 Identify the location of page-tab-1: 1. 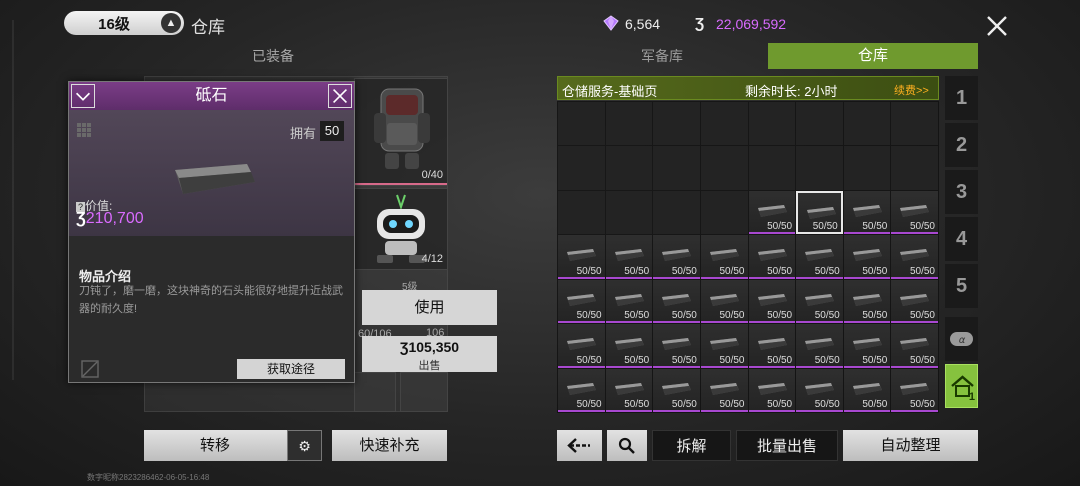
(961, 98).